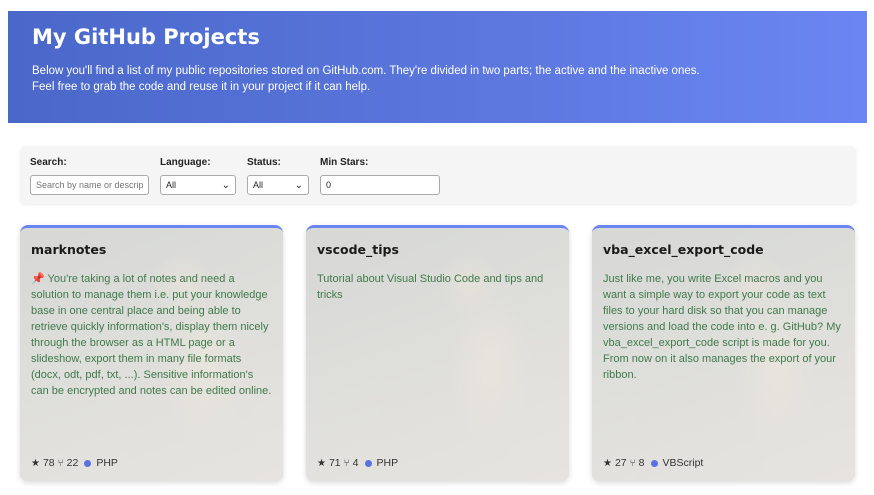 This screenshot has width=874, height=495. Describe the element at coordinates (278, 185) in the screenshot. I see `status-select: All ⌄` at that location.